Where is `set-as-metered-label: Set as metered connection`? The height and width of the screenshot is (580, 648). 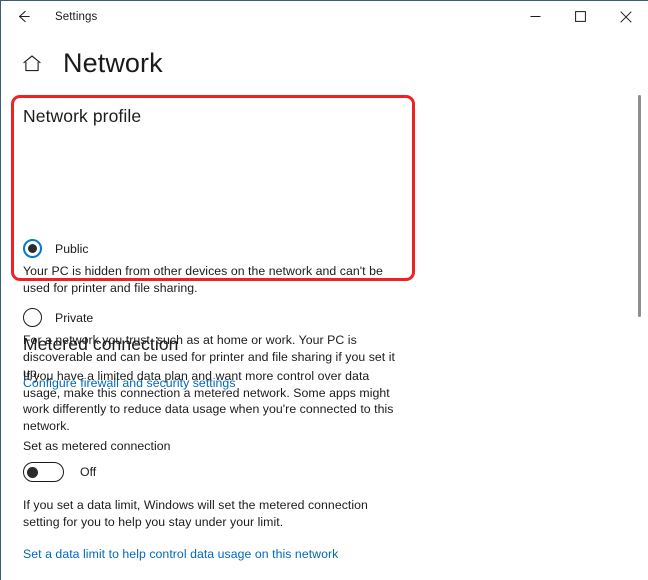 set-as-metered-label: Set as metered connection is located at coordinates (97, 446).